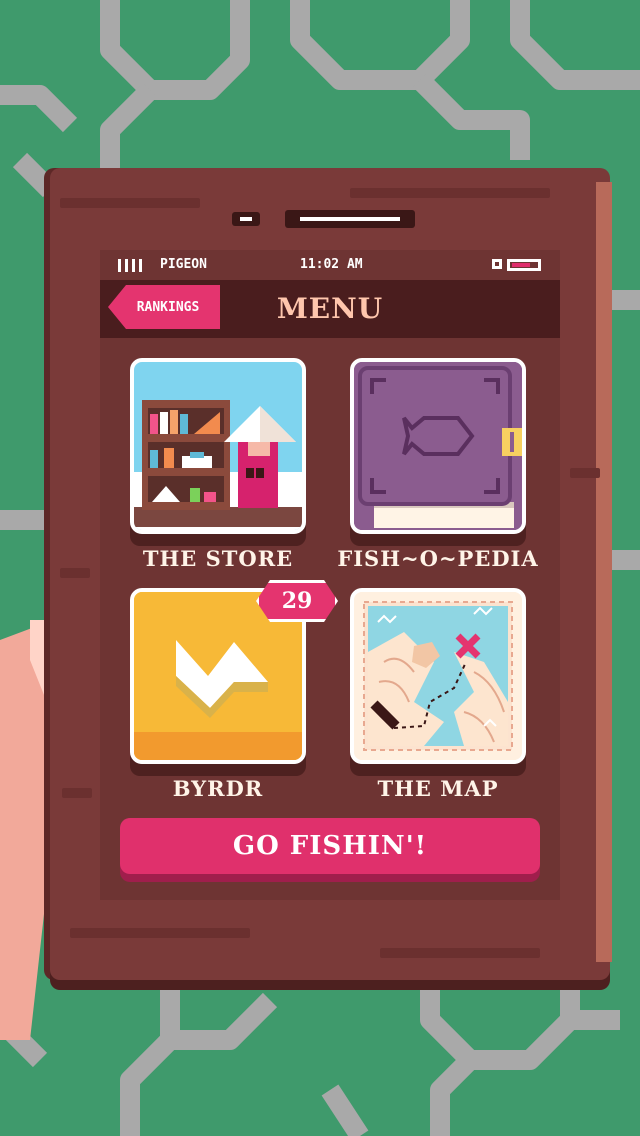 This screenshot has width=640, height=1136. Describe the element at coordinates (246, 219) in the screenshot. I see `phone-camera` at that location.